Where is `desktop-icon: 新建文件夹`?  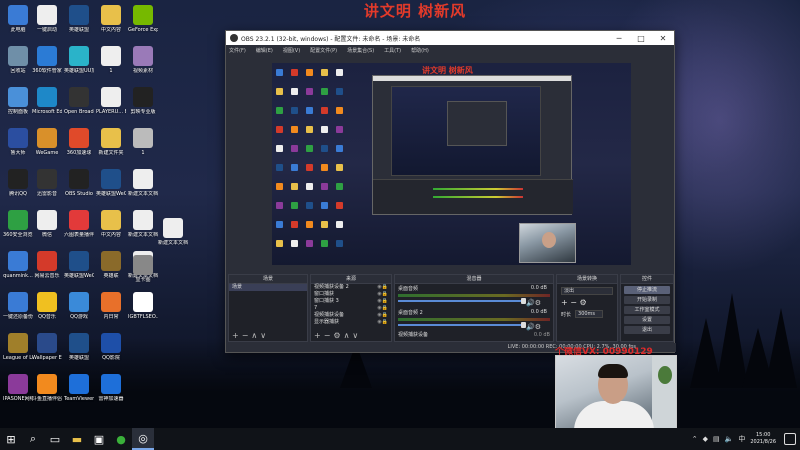 desktop-icon: 新建文件夹 is located at coordinates (111, 142).